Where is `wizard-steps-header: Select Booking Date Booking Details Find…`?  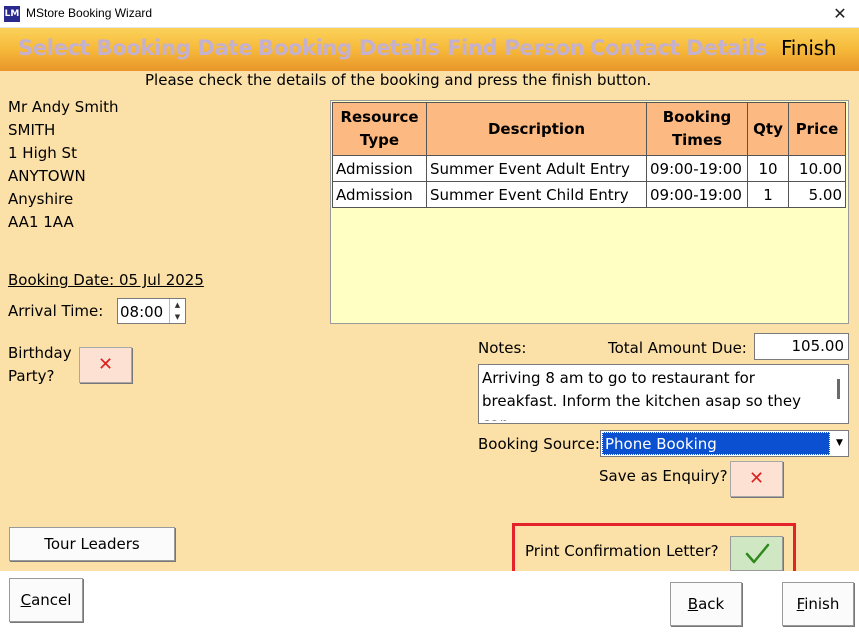
wizard-steps-header: Select Booking Date Booking Details Find… is located at coordinates (429, 49).